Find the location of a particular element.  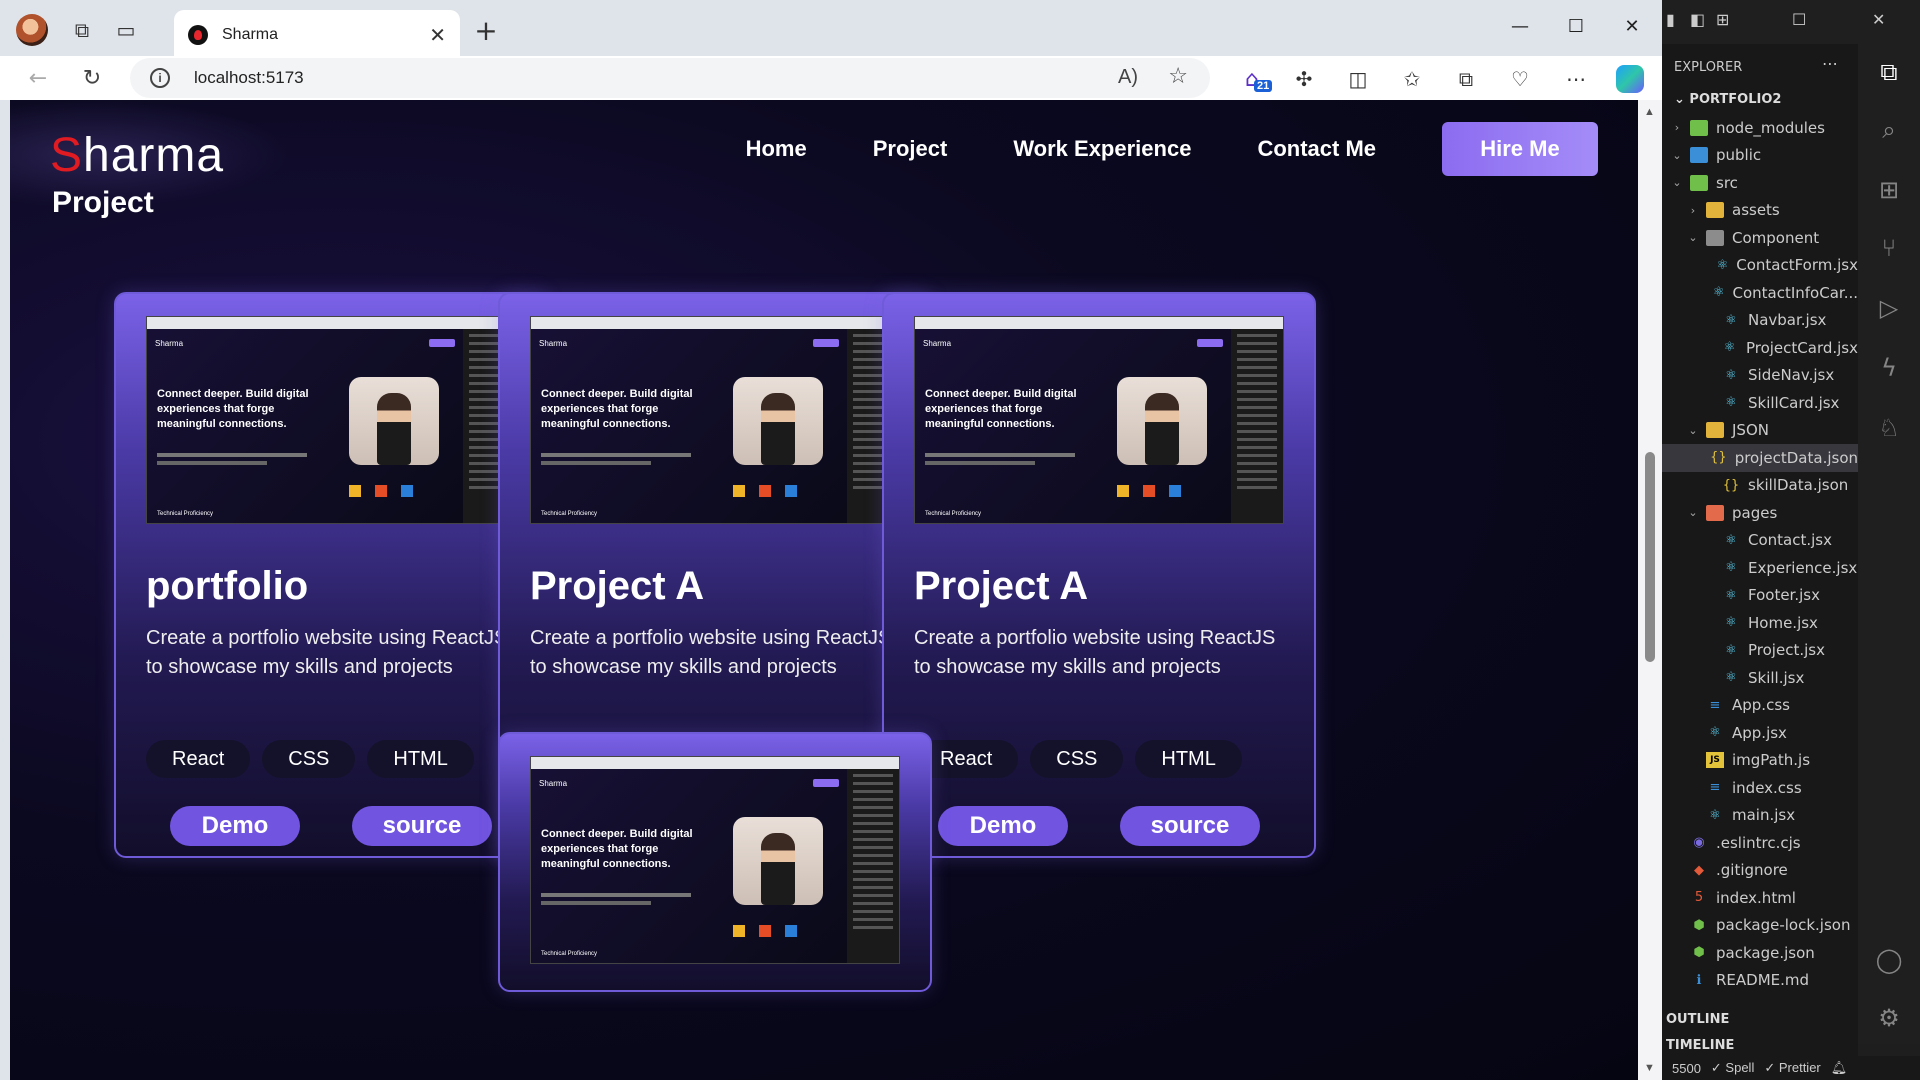

notifications-icon: 🔔︎ is located at coordinates (1839, 1068).